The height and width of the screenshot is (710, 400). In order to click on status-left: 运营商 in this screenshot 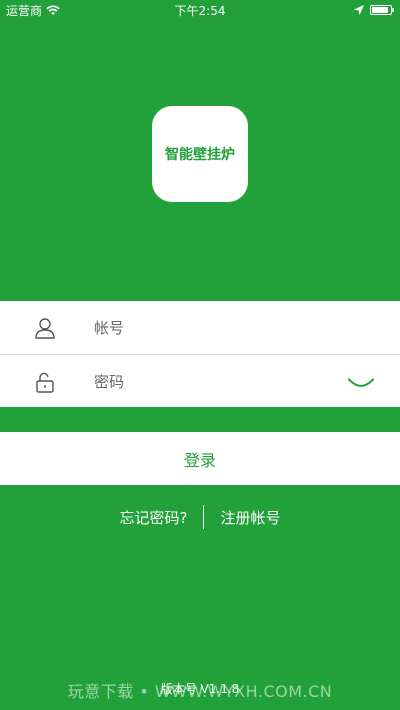, I will do `click(30, 10)`.